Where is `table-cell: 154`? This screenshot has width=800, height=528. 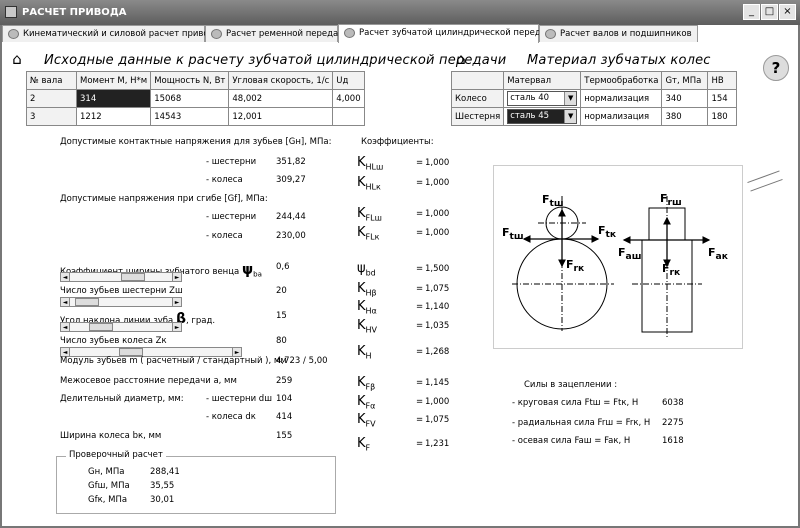 table-cell: 154 is located at coordinates (722, 98).